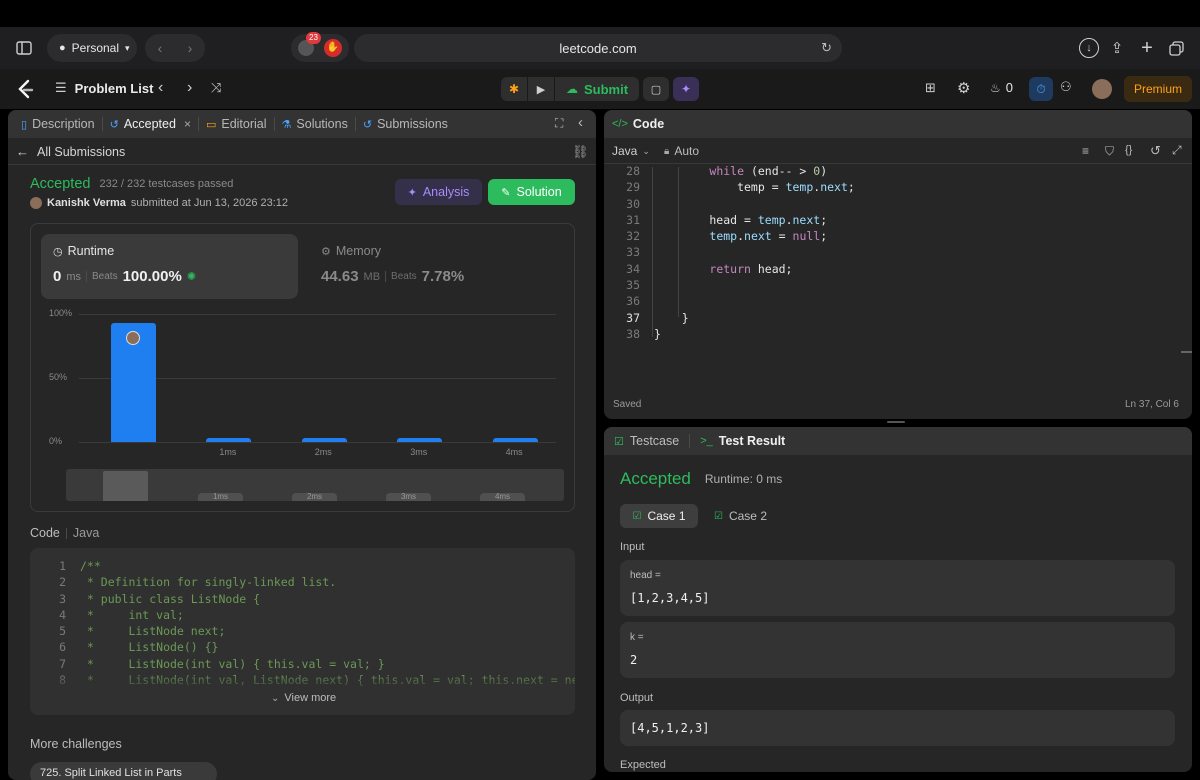 The image size is (1200, 780). What do you see at coordinates (896, 422) in the screenshot?
I see `resize-handle` at bounding box center [896, 422].